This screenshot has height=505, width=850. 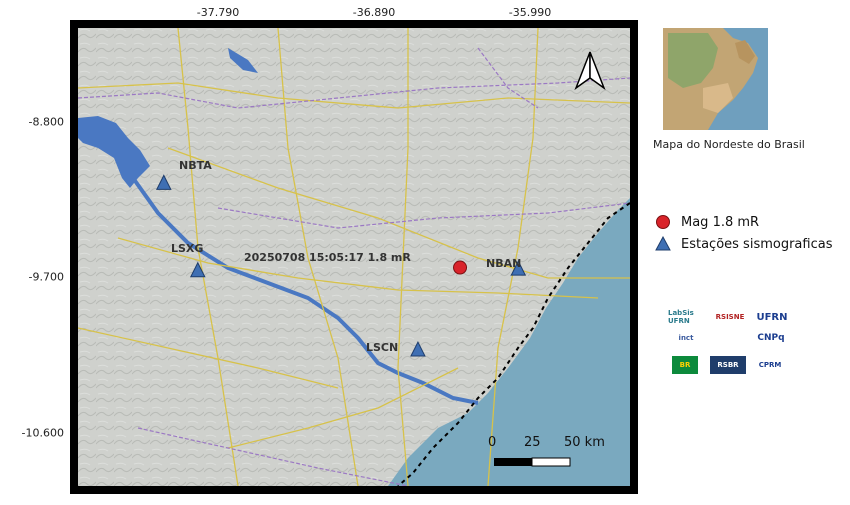 I want to click on legend-item-event: Mag 1.8 mR, so click(x=707, y=222).